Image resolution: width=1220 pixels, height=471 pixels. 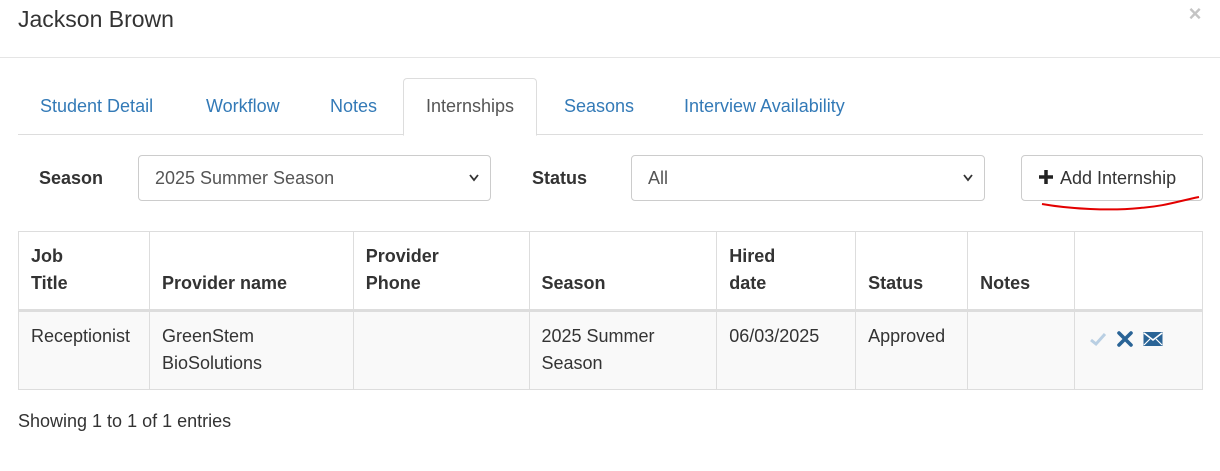 What do you see at coordinates (808, 178) in the screenshot?
I see `status-select: All` at bounding box center [808, 178].